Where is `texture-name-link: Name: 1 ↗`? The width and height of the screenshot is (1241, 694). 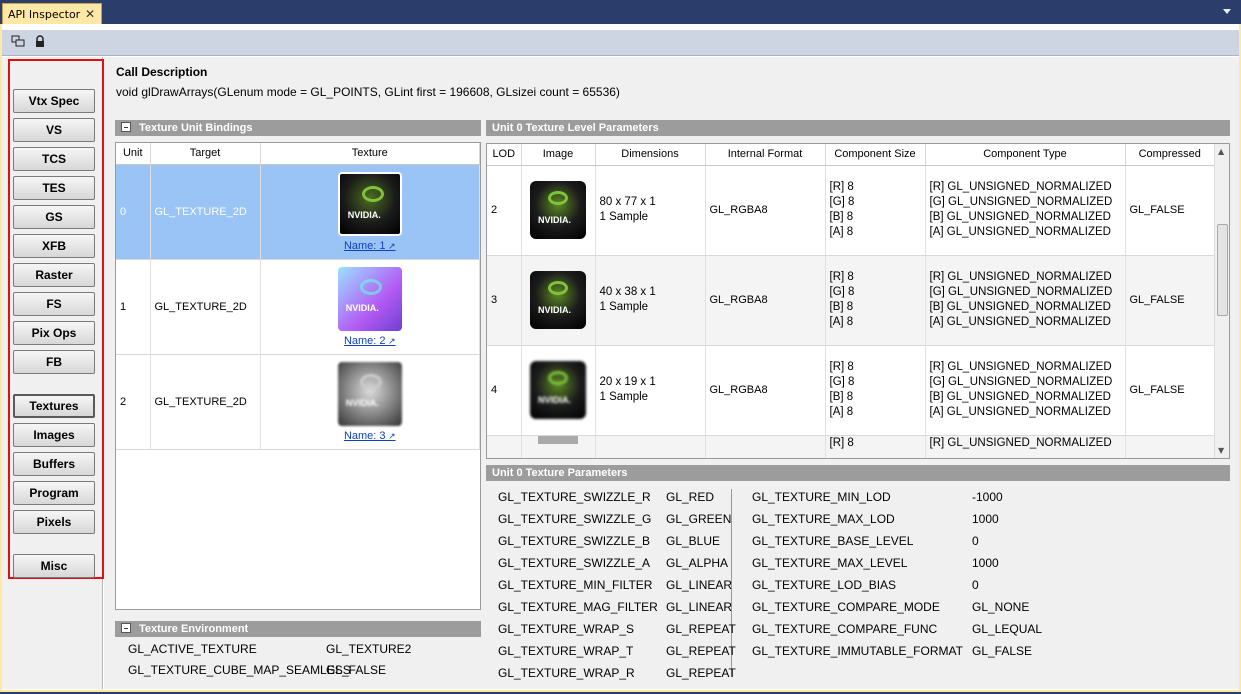
texture-name-link: Name: 1 ↗ is located at coordinates (370, 246).